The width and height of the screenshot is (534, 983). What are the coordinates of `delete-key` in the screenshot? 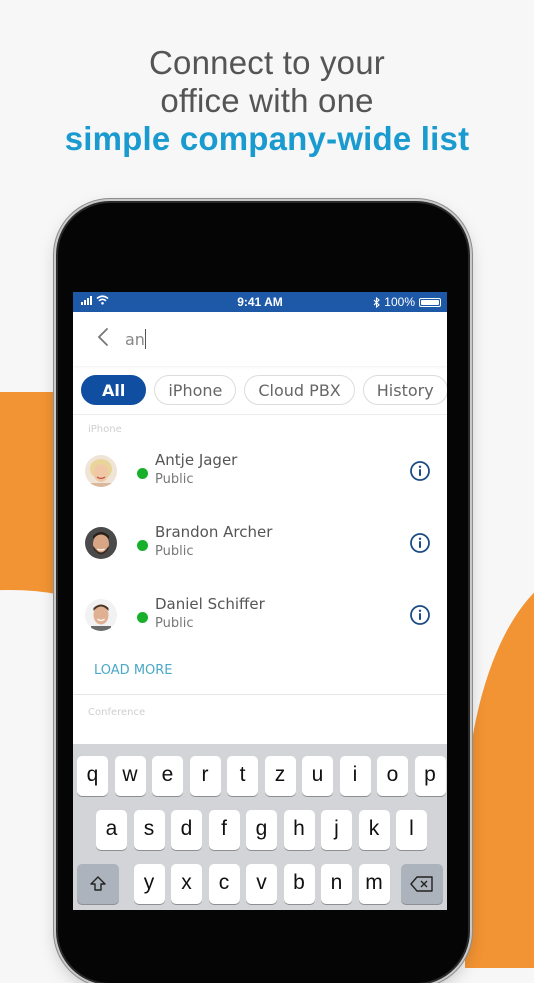 It's located at (422, 884).